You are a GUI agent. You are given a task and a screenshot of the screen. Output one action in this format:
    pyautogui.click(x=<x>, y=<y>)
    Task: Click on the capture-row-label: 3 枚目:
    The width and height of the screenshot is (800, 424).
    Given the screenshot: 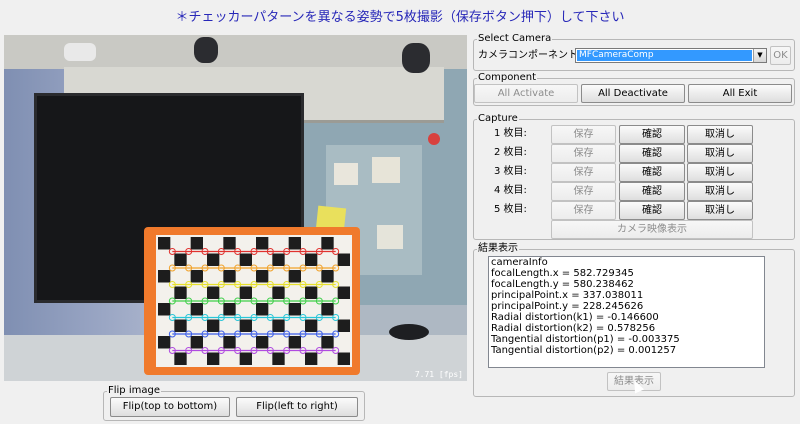 What is the action you would take?
    pyautogui.click(x=510, y=171)
    